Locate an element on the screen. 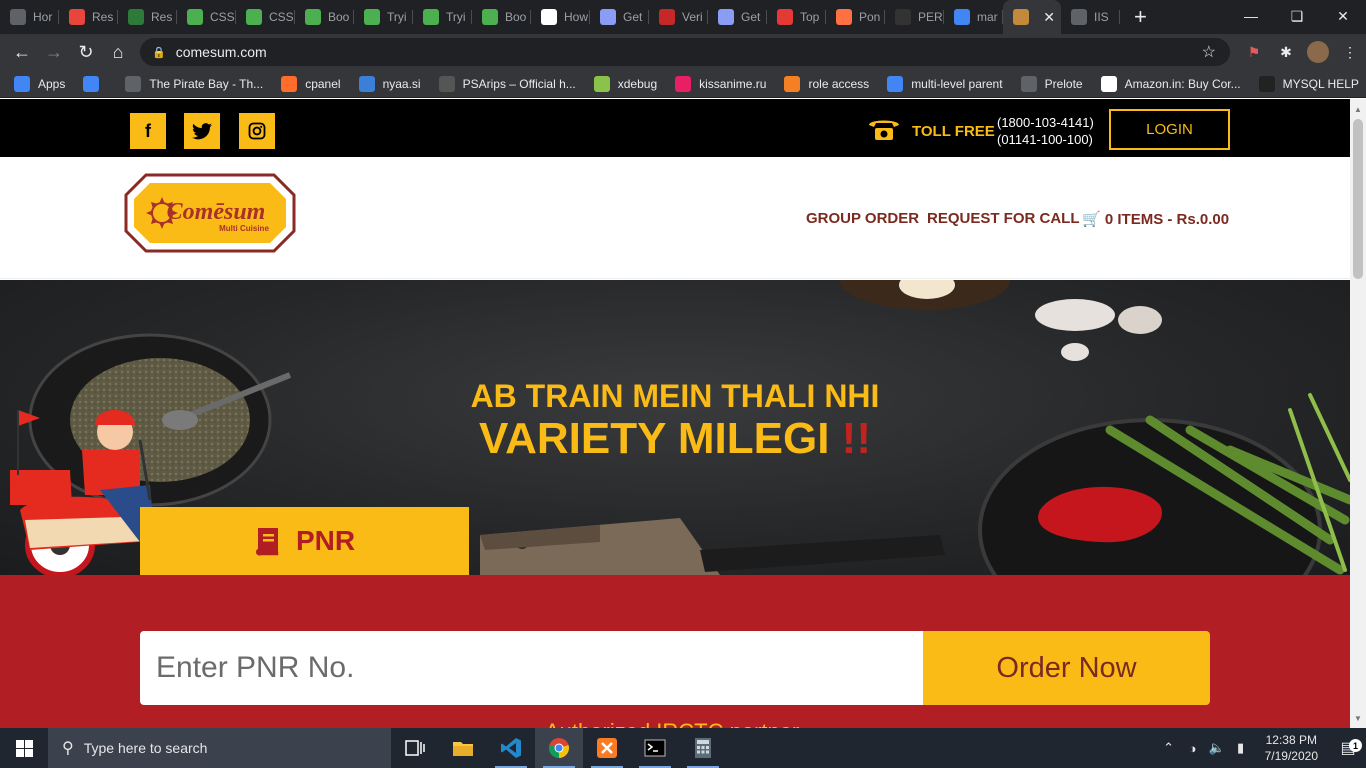  cart-icon: 🛒 is located at coordinates (1091, 219).